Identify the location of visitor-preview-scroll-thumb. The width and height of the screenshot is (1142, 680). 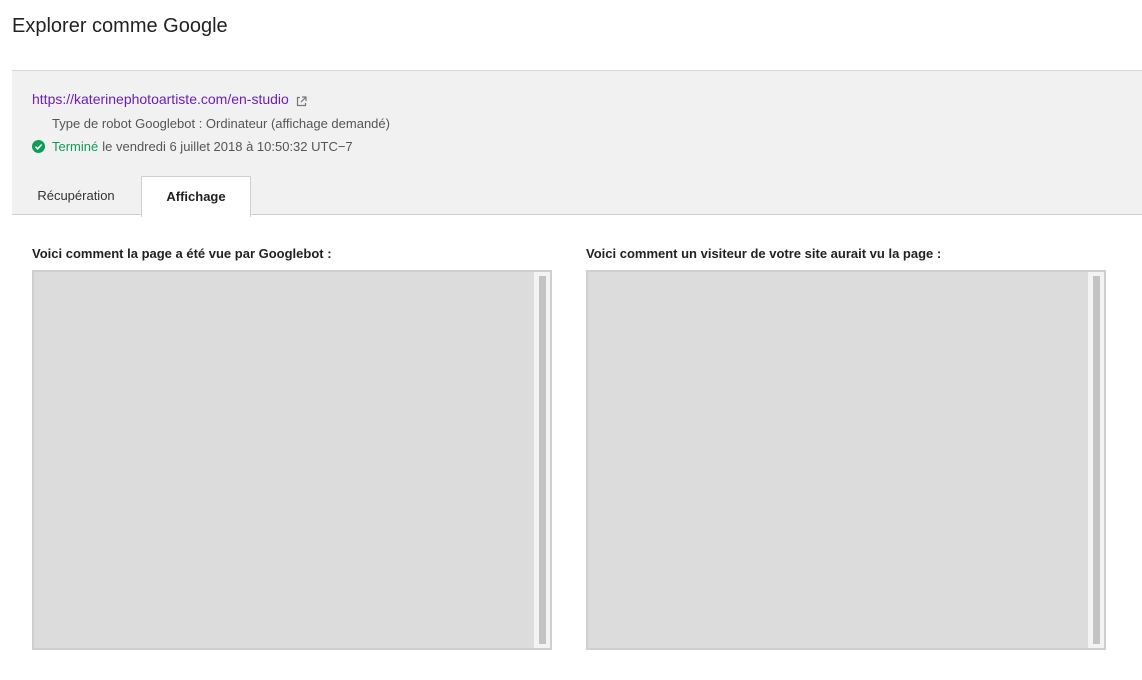
(1096, 460).